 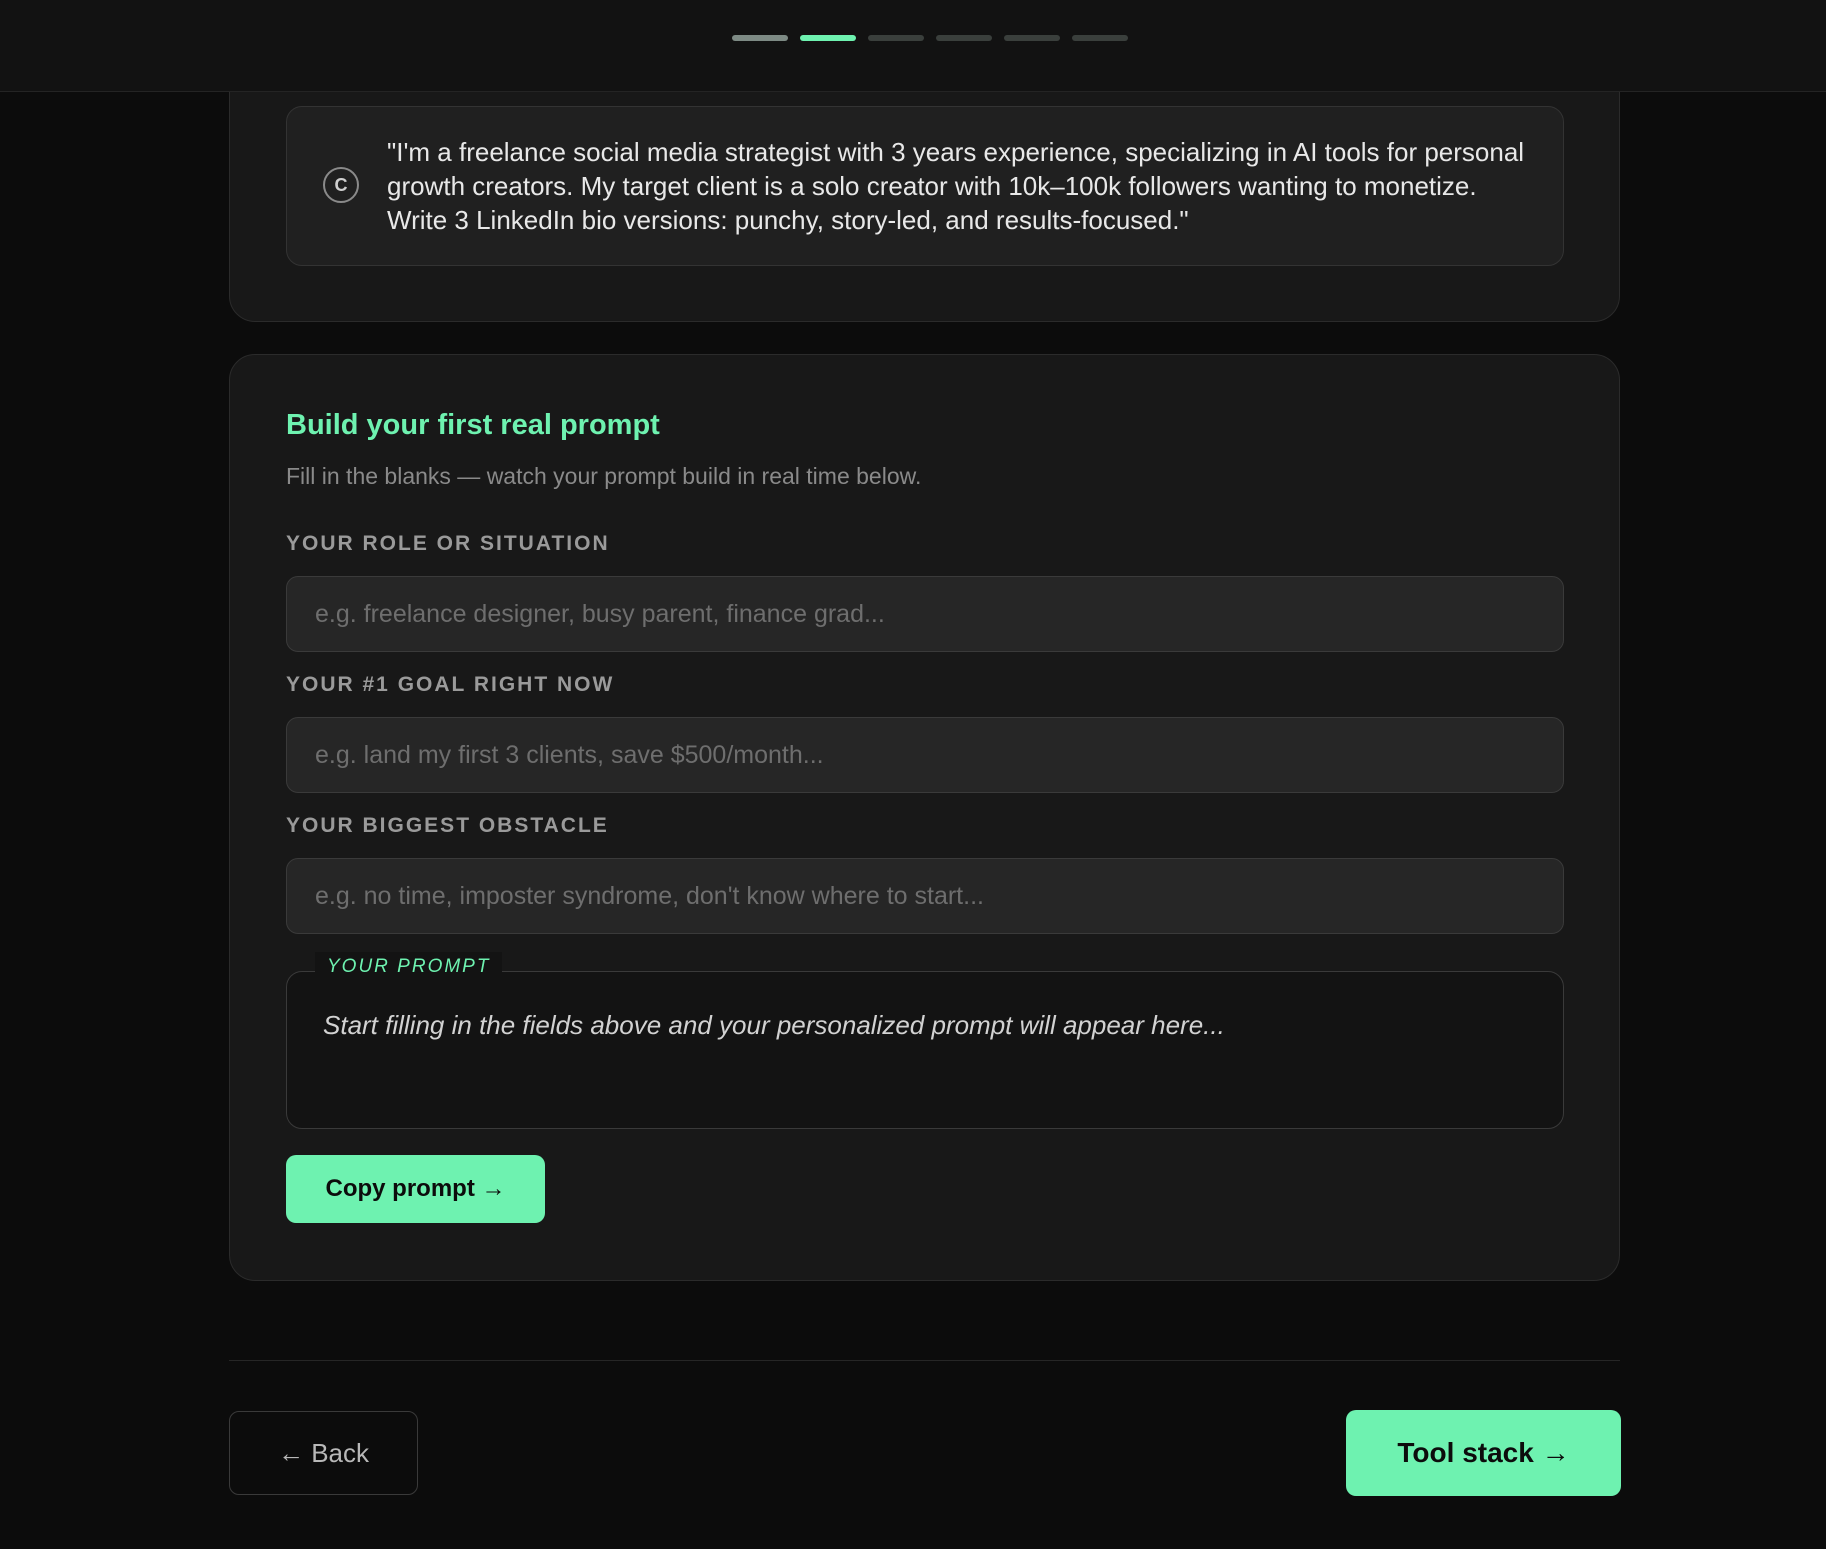 I want to click on section-title: Build your first real prompt, so click(x=473, y=425).